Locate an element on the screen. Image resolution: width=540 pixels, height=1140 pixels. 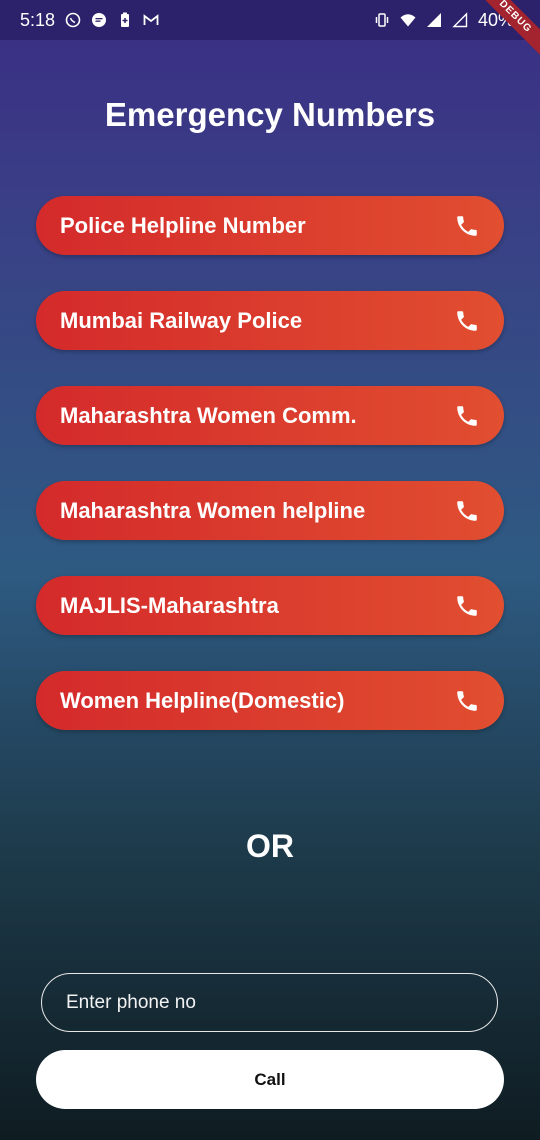
status-time: 5:18 is located at coordinates (38, 19).